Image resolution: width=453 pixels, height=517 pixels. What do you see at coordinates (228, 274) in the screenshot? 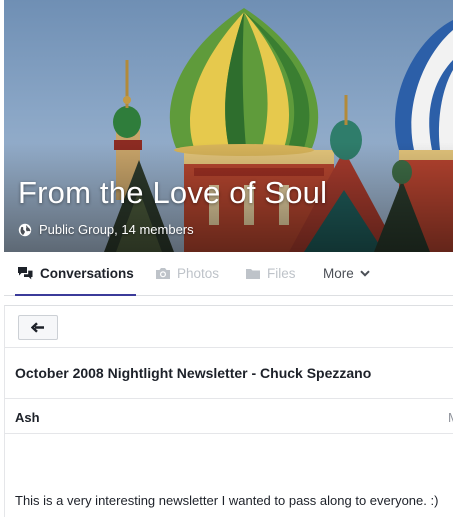
I see `group-tabs: Conversations Photos Files More` at bounding box center [228, 274].